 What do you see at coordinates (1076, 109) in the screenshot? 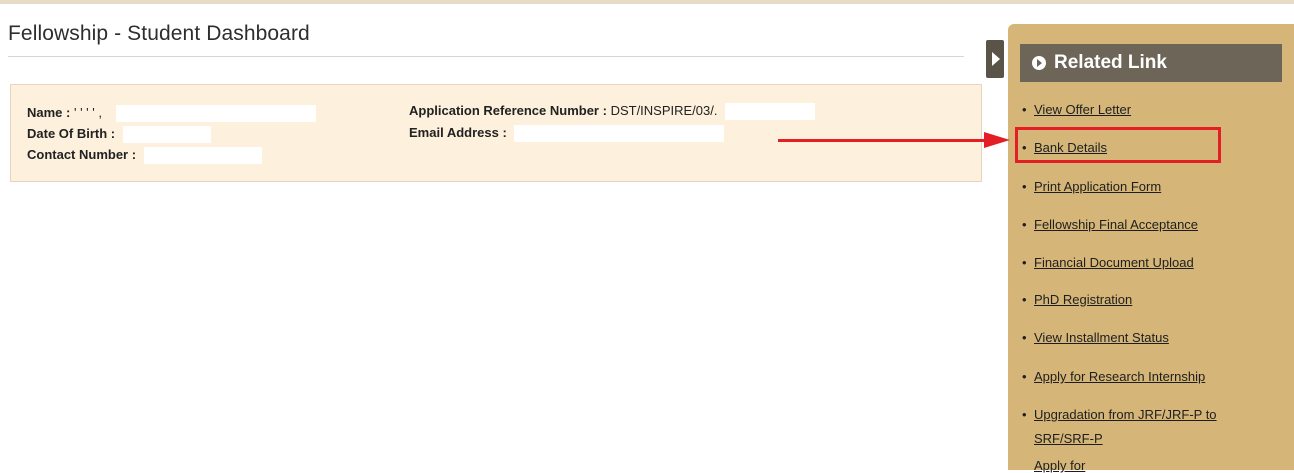
I see `link-view-offer-letter: • View Offer Letter` at bounding box center [1076, 109].